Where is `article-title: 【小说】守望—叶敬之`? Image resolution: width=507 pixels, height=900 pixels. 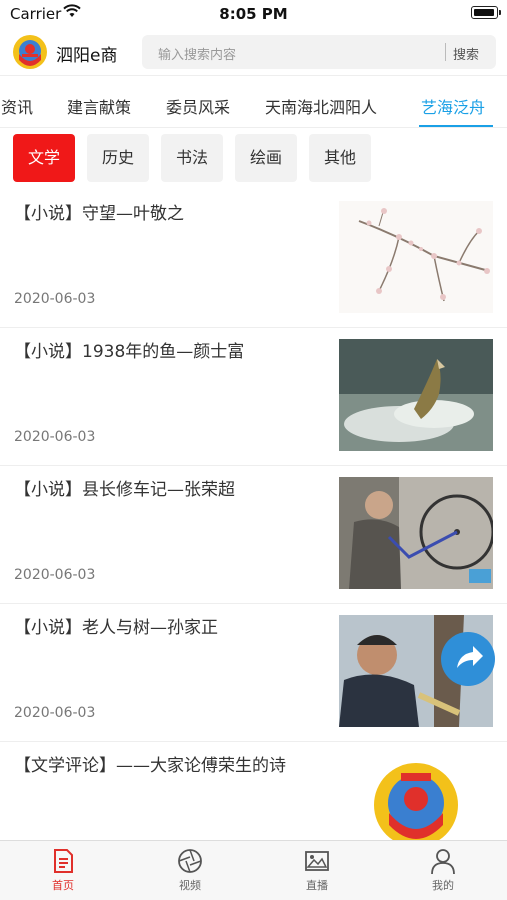 article-title: 【小说】守望—叶敬之 is located at coordinates (99, 214).